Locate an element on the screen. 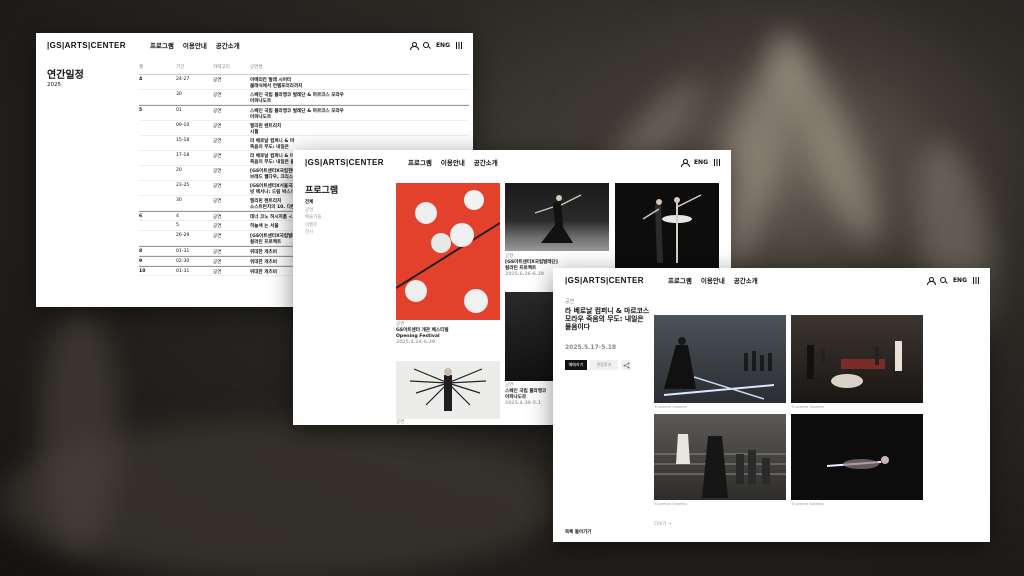  program-title: 라 베로날 컴퍼니 & 마르코스 모라우 죽음의 무도: 내일은 물음이다 is located at coordinates (607, 319).